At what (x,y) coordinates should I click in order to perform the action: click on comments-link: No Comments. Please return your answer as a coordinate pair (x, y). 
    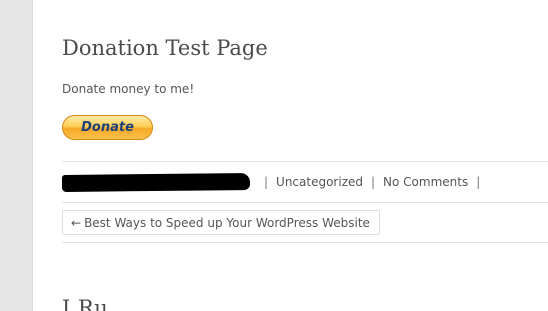
    Looking at the image, I should click on (425, 182).